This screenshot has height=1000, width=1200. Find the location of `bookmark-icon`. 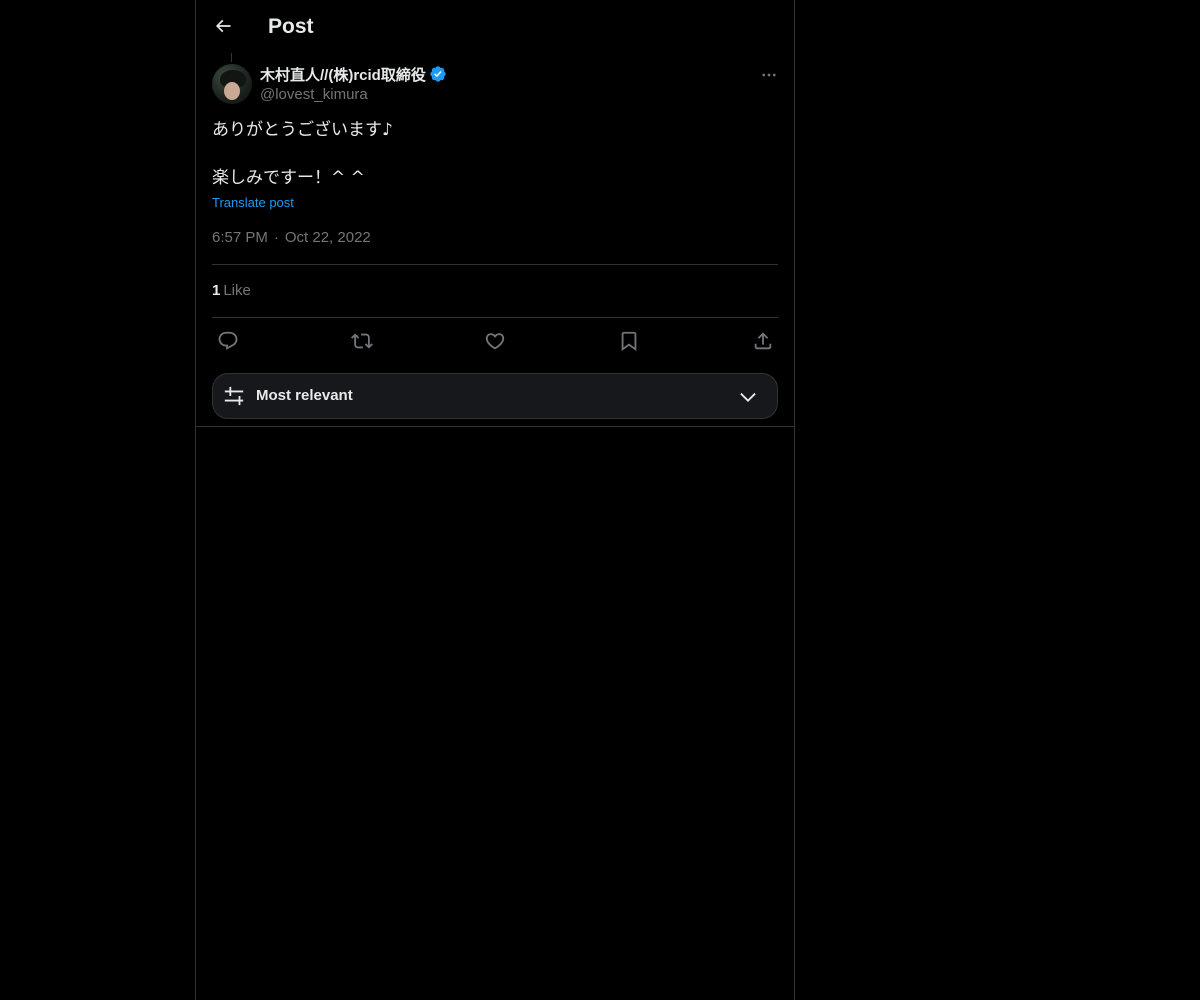

bookmark-icon is located at coordinates (629, 341).